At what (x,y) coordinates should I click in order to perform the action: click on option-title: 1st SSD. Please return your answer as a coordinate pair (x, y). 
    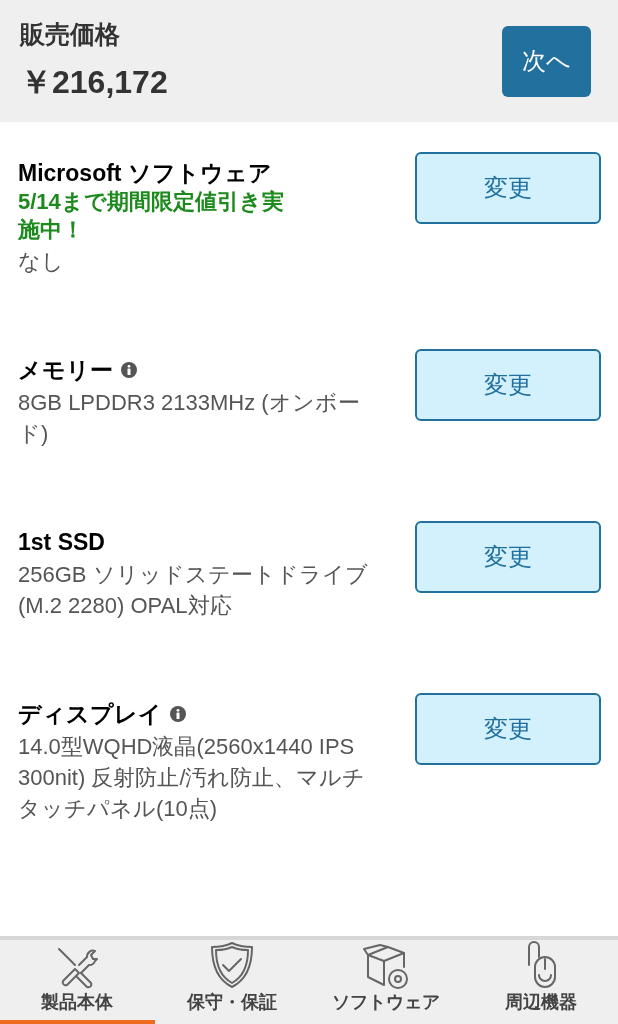
    Looking at the image, I should click on (61, 542).